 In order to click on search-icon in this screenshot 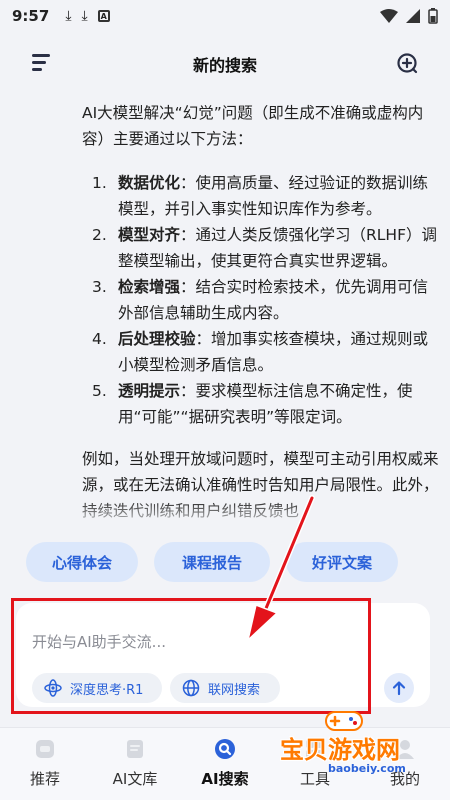, I will do `click(225, 749)`.